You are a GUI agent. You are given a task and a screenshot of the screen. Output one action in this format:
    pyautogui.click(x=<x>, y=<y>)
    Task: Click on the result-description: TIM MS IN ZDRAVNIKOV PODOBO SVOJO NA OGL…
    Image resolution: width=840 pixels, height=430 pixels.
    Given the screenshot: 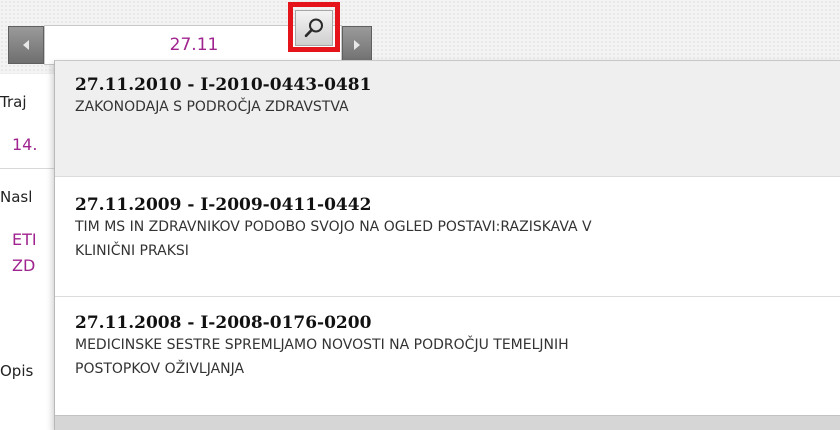 What is the action you would take?
    pyautogui.click(x=333, y=227)
    